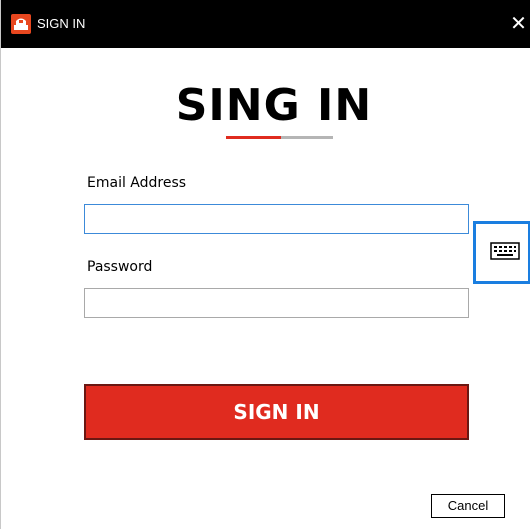 The height and width of the screenshot is (529, 530). Describe the element at coordinates (265, 24) in the screenshot. I see `title-bar: SIGN IN ✕` at that location.